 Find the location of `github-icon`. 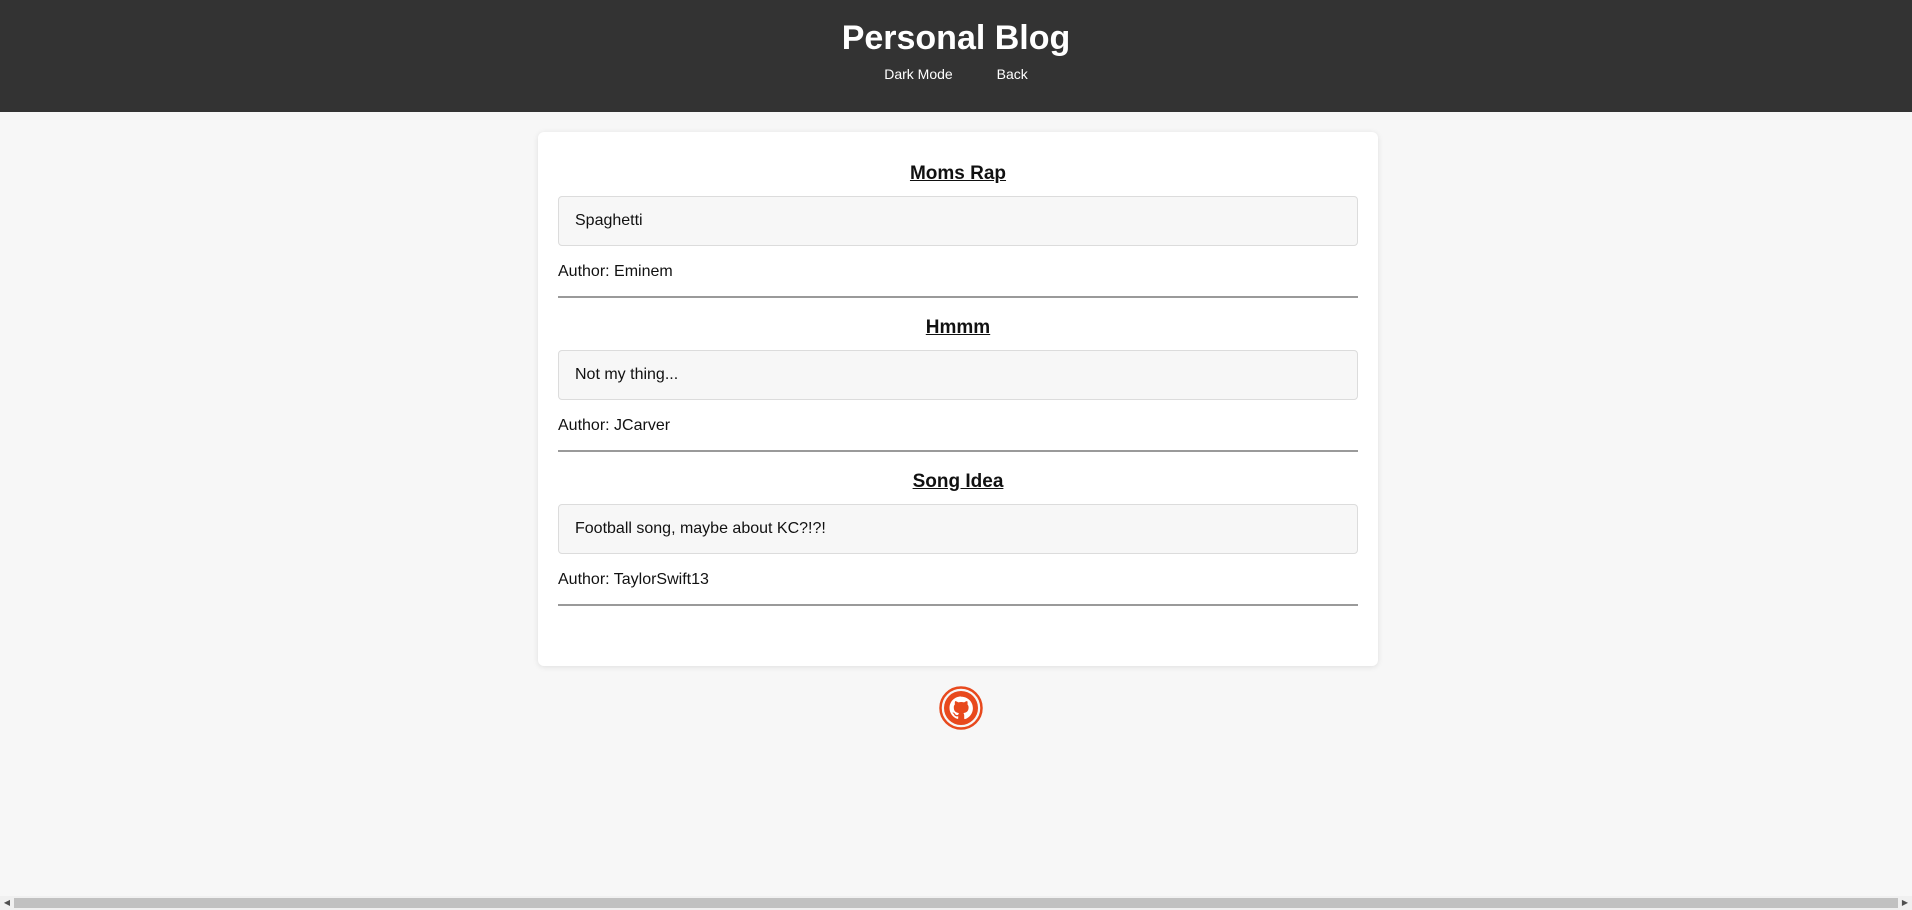

github-icon is located at coordinates (961, 708).